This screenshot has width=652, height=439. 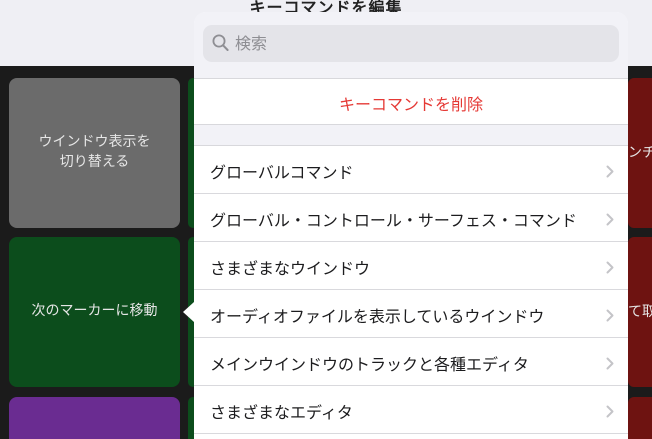 I want to click on pad-label: ウインドウ表示を 切り替える, so click(x=94, y=152).